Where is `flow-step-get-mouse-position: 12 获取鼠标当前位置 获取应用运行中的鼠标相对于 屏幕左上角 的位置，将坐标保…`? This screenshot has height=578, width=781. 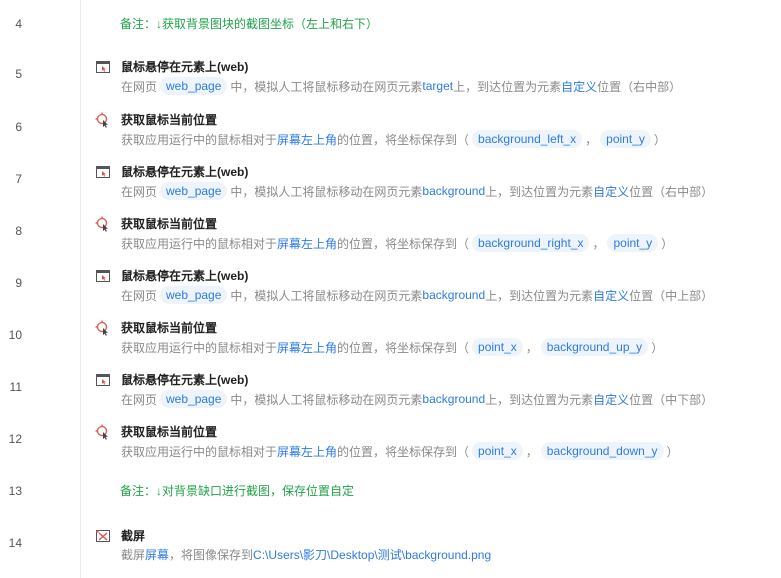 flow-step-get-mouse-position: 12 获取鼠标当前位置 获取应用运行中的鼠标相对于 屏幕左上角 的位置，将坐标保… is located at coordinates (390, 441).